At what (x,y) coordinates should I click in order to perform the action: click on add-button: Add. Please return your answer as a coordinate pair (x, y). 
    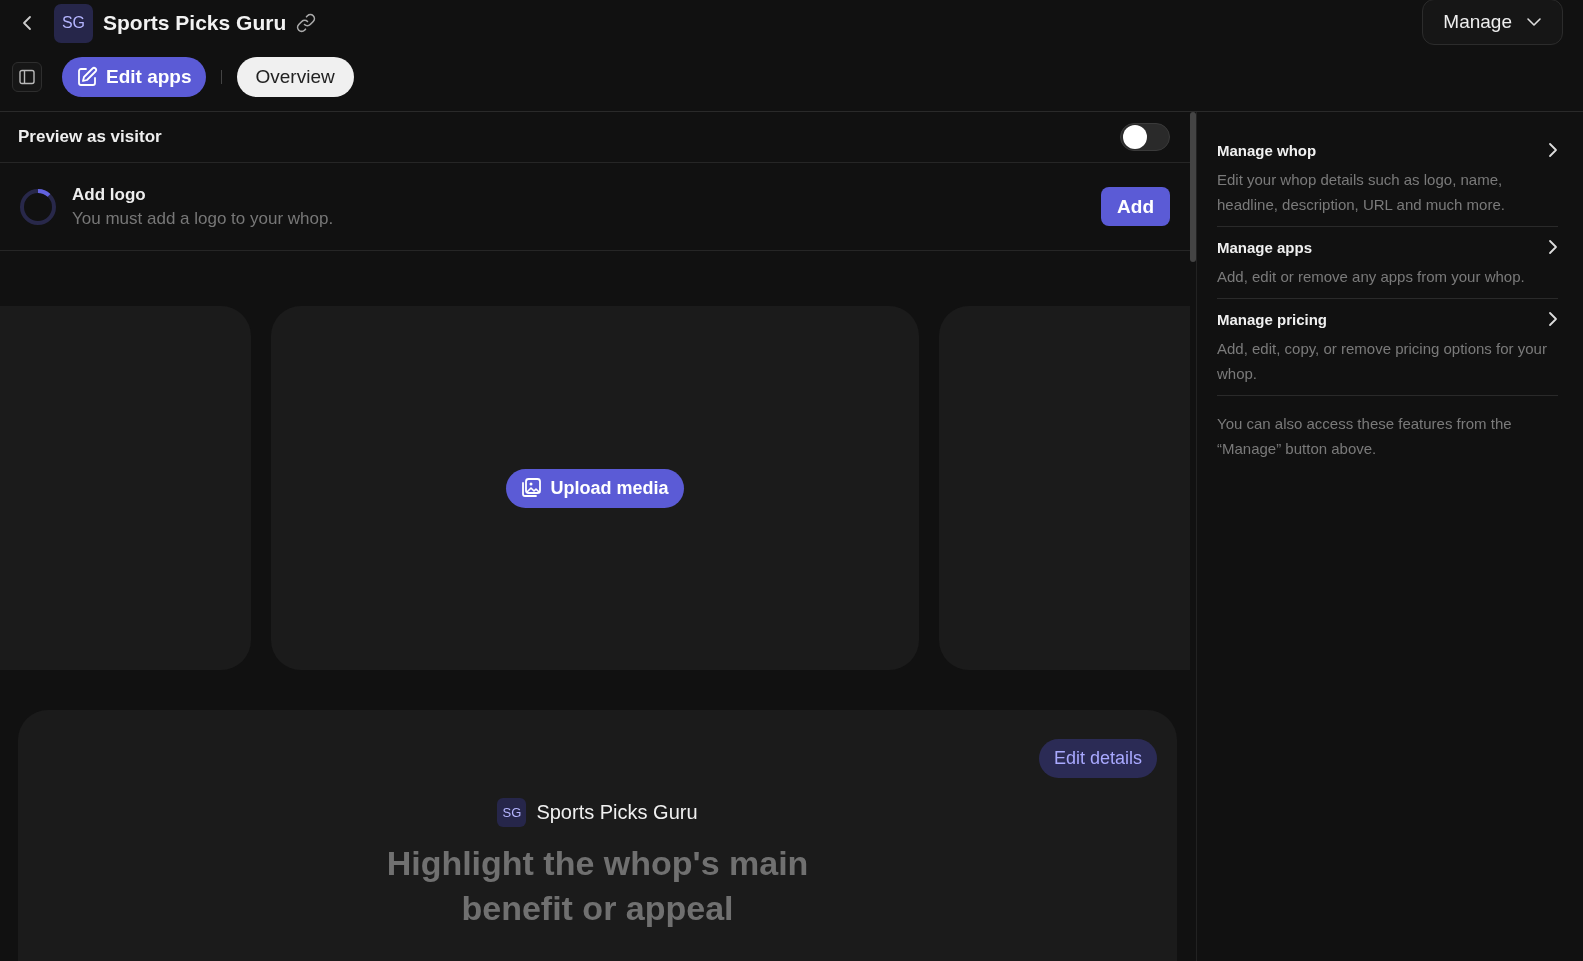
    Looking at the image, I should click on (1135, 206).